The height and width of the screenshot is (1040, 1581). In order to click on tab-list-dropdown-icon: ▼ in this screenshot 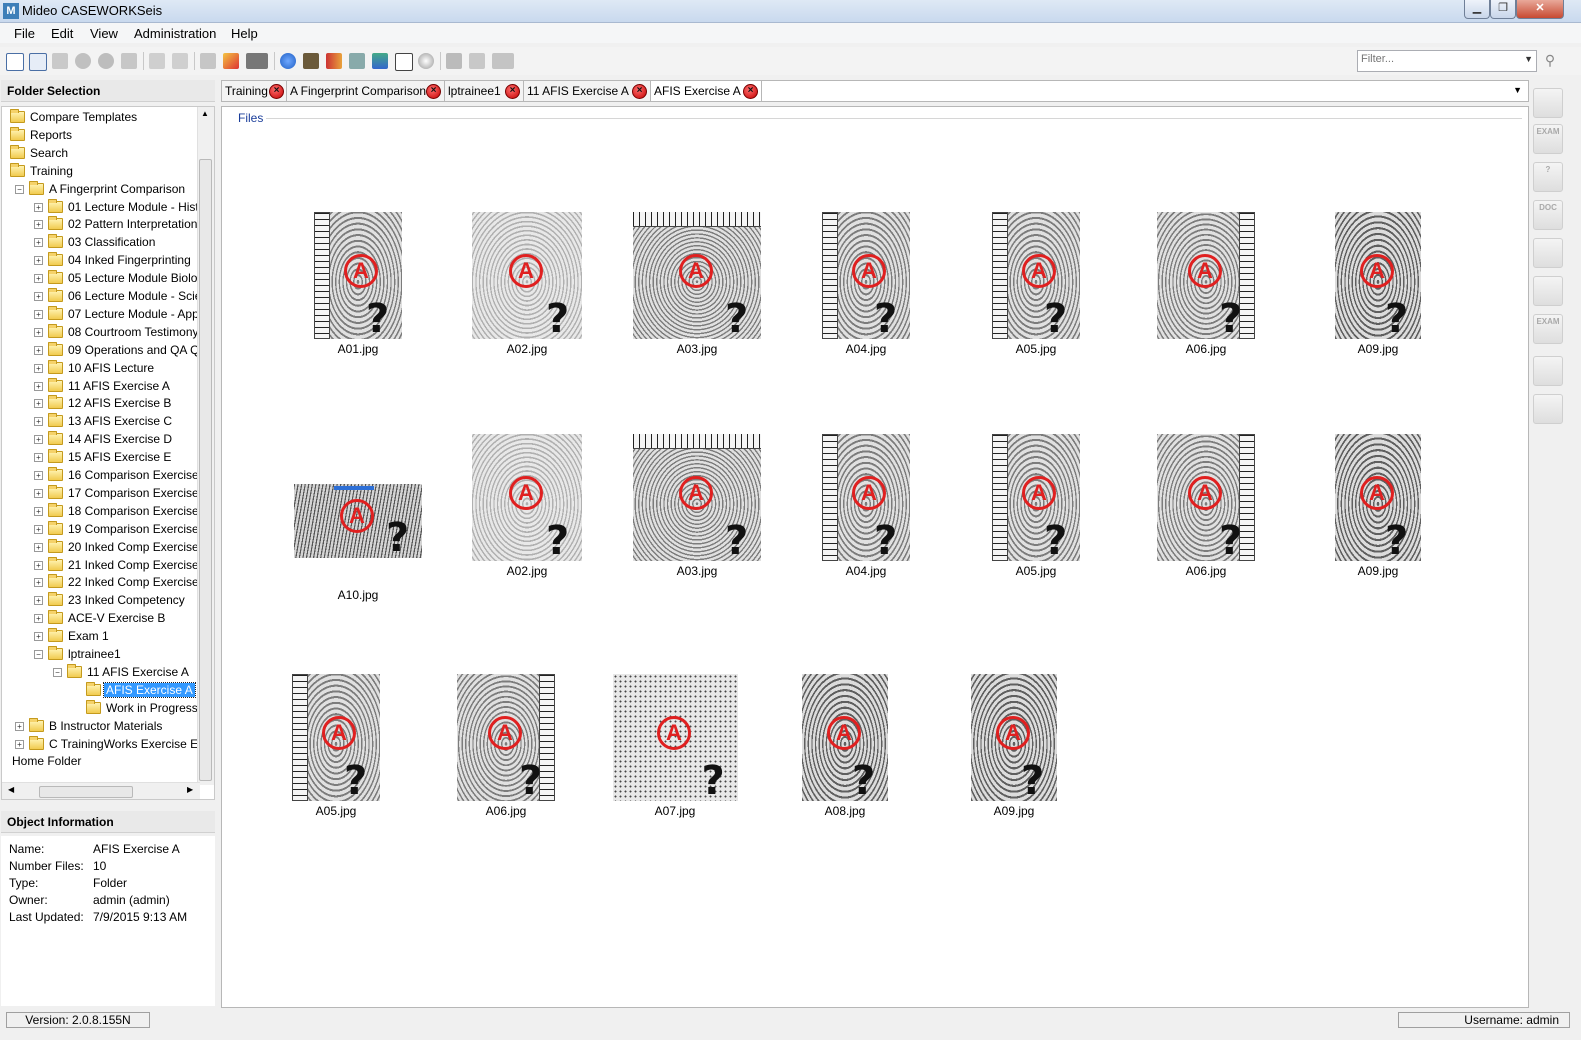, I will do `click(1517, 90)`.